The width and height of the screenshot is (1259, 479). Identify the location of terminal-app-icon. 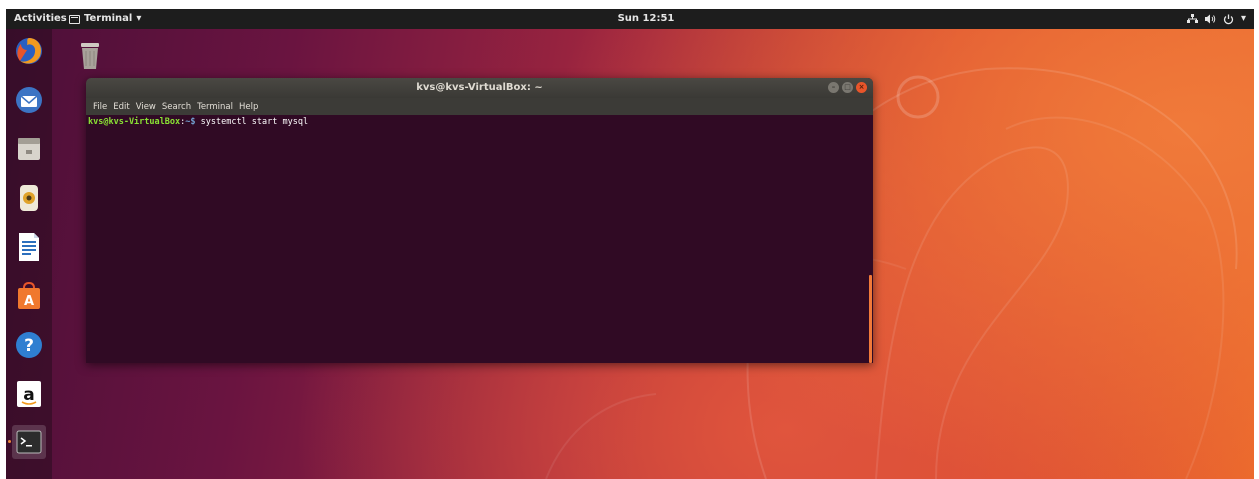
(74, 19).